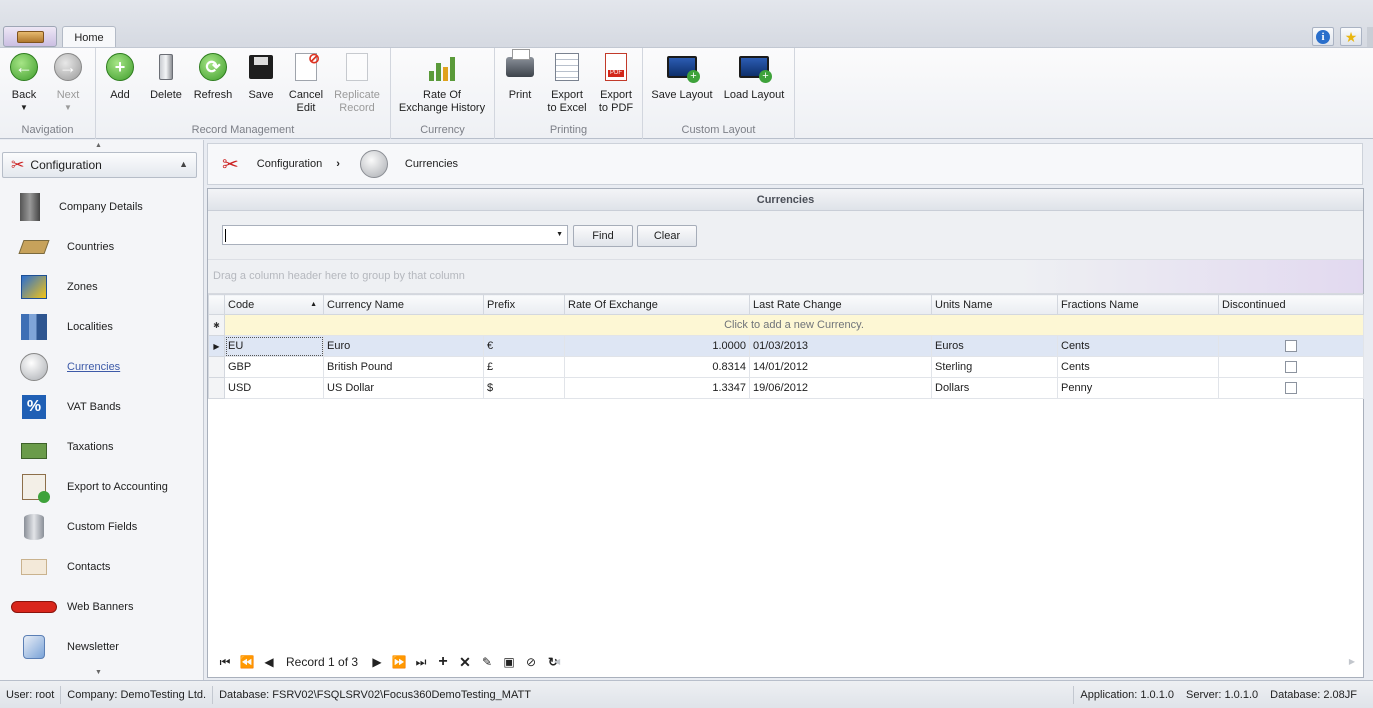 This screenshot has width=1373, height=708. What do you see at coordinates (35, 488) in the screenshot?
I see `export-icon` at bounding box center [35, 488].